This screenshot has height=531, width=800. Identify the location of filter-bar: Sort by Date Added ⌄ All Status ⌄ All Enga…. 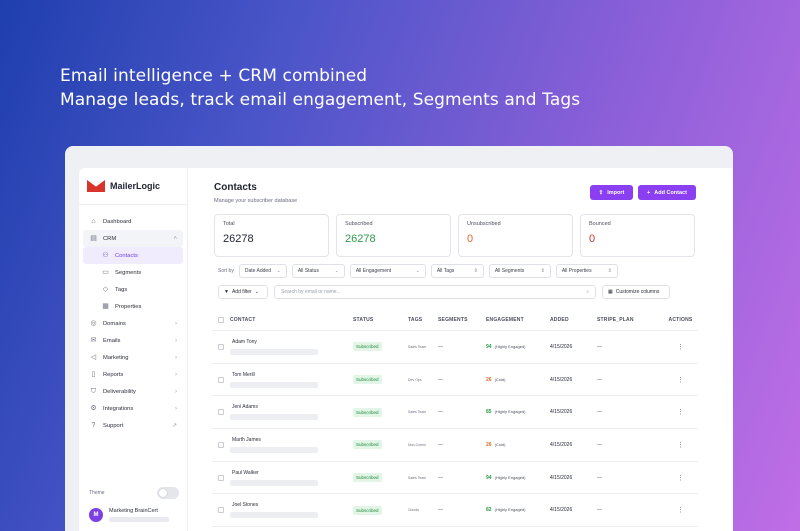
(418, 271).